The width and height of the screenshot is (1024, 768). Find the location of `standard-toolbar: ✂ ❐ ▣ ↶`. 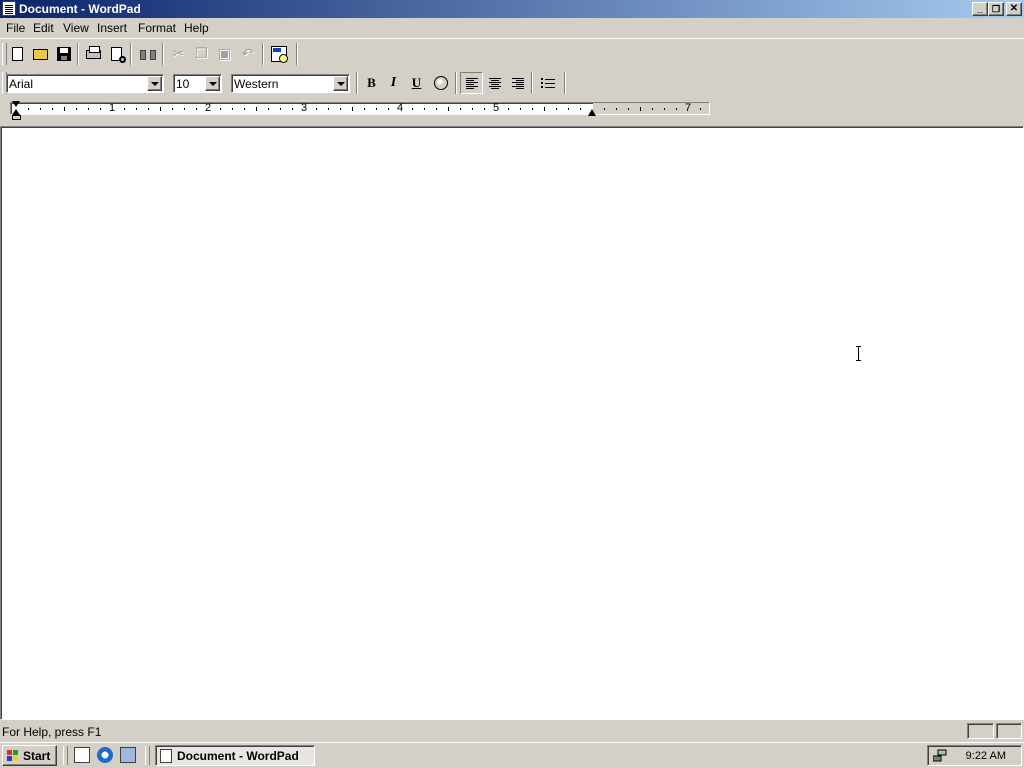

standard-toolbar: ✂ ❐ ▣ ↶ is located at coordinates (512, 53).